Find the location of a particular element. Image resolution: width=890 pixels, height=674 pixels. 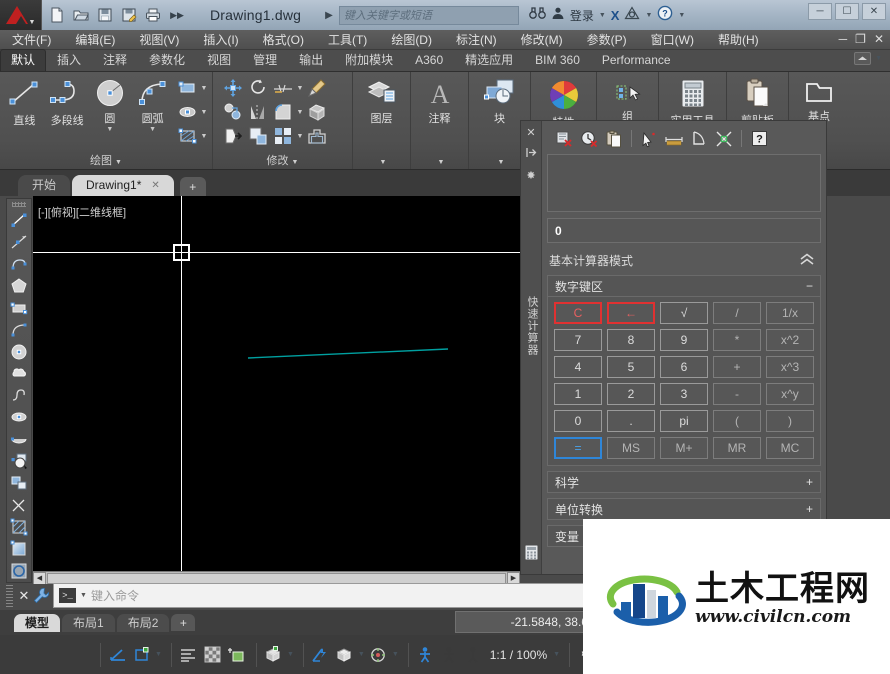

key-pi: pi is located at coordinates (684, 421).